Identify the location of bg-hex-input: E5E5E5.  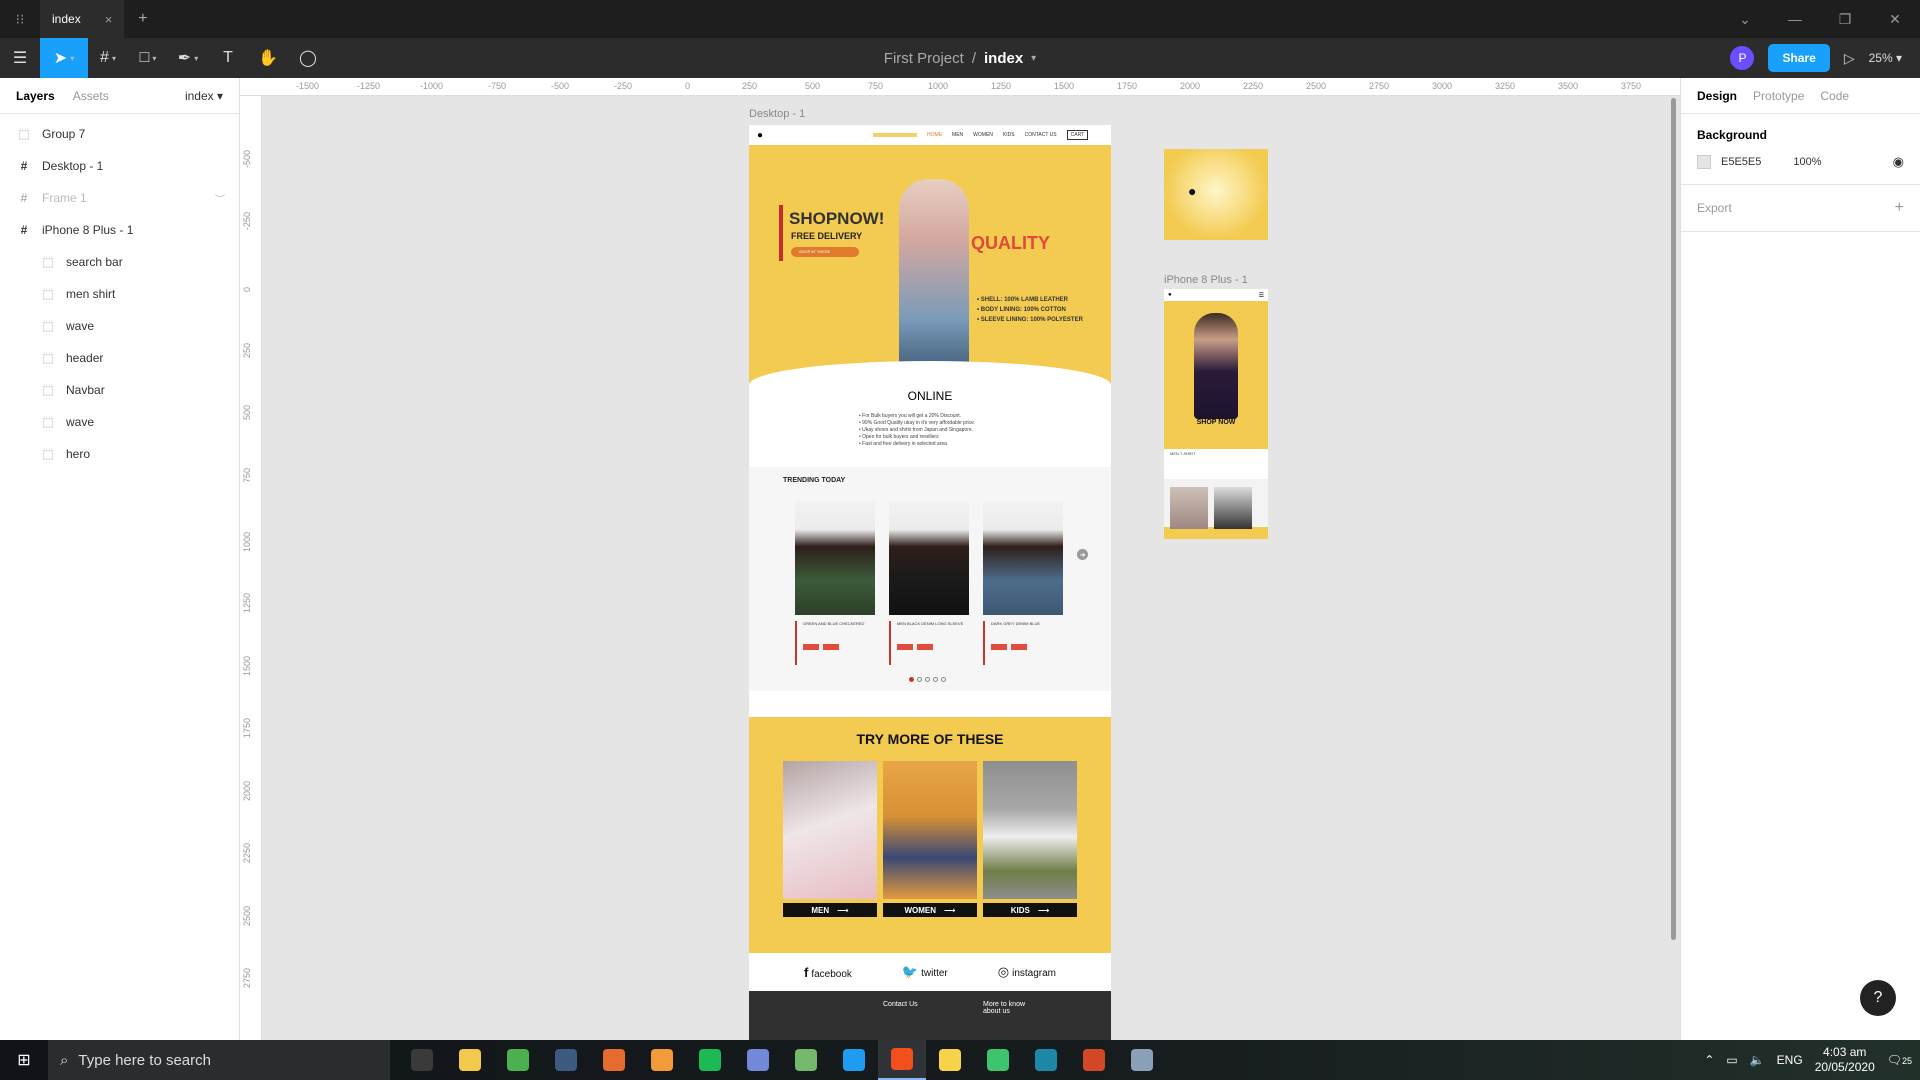
(1741, 162).